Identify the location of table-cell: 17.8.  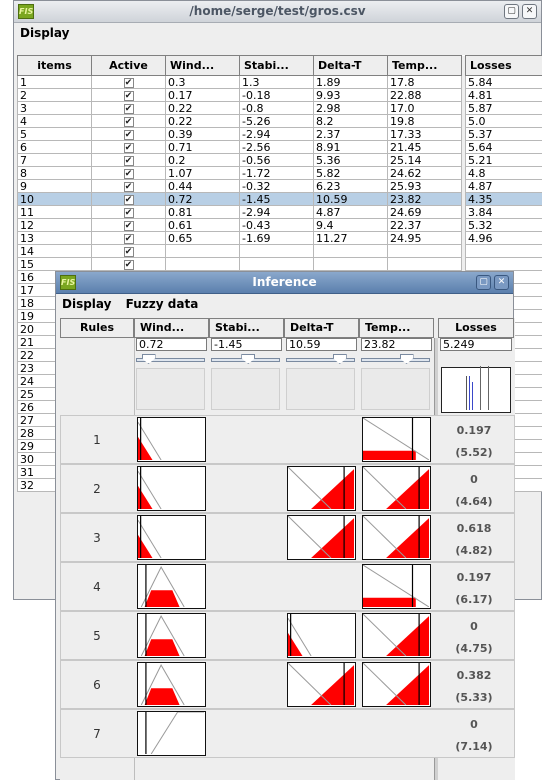
(424, 82).